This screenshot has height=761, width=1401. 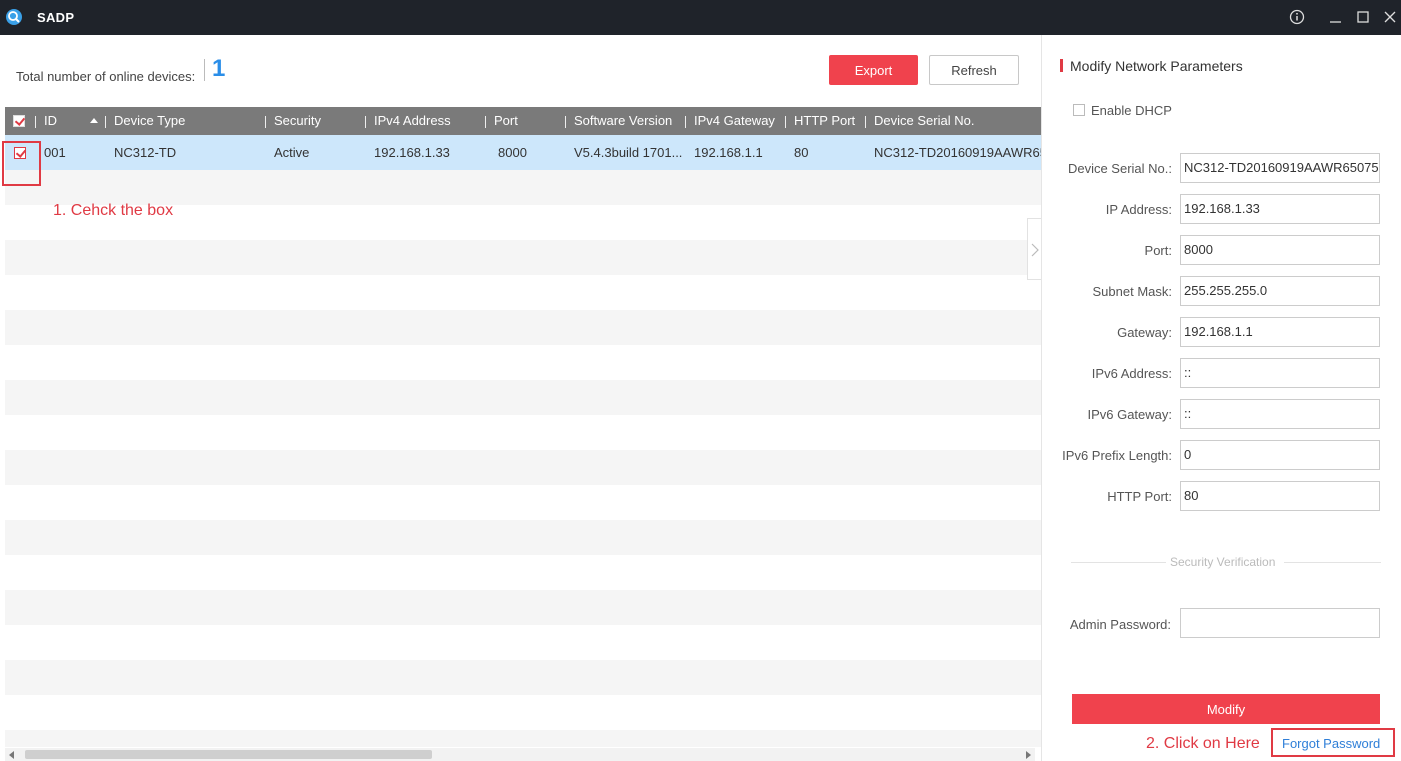 What do you see at coordinates (145, 121) in the screenshot?
I see `column-header-device-type: Device Type` at bounding box center [145, 121].